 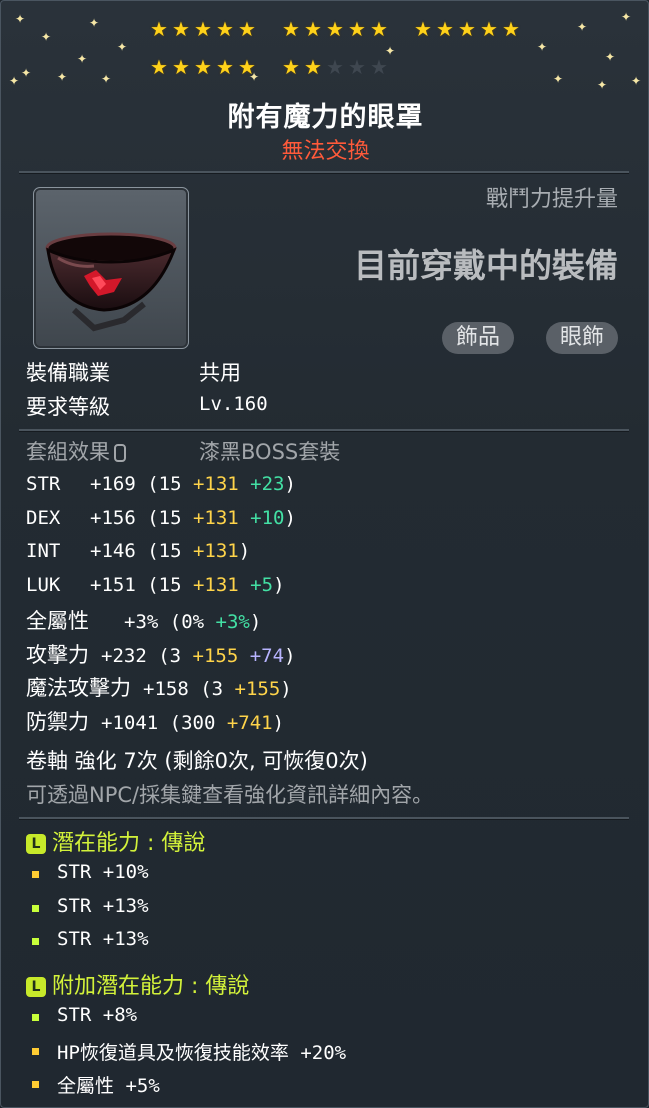 What do you see at coordinates (192, 722) in the screenshot?
I see `stat-base: (300` at bounding box center [192, 722].